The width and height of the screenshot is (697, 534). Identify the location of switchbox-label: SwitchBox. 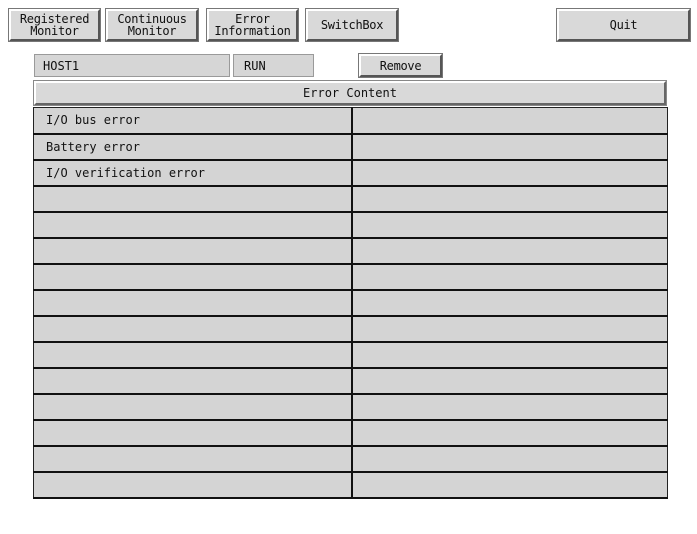
(352, 25).